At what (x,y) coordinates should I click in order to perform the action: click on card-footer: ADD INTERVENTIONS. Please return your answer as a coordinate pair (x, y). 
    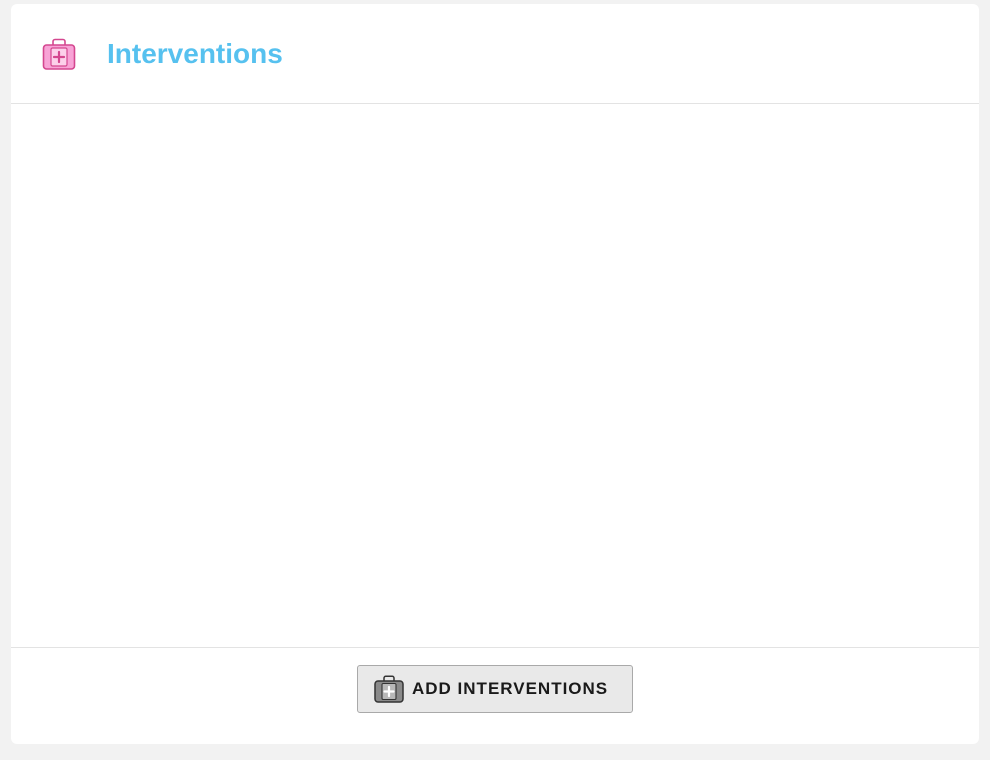
    Looking at the image, I should click on (495, 695).